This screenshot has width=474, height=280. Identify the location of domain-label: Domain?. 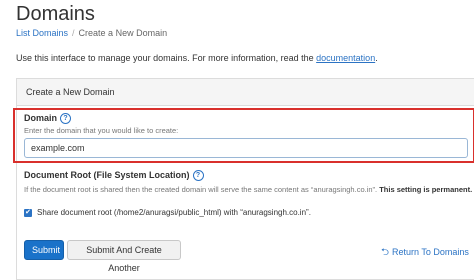
(48, 119).